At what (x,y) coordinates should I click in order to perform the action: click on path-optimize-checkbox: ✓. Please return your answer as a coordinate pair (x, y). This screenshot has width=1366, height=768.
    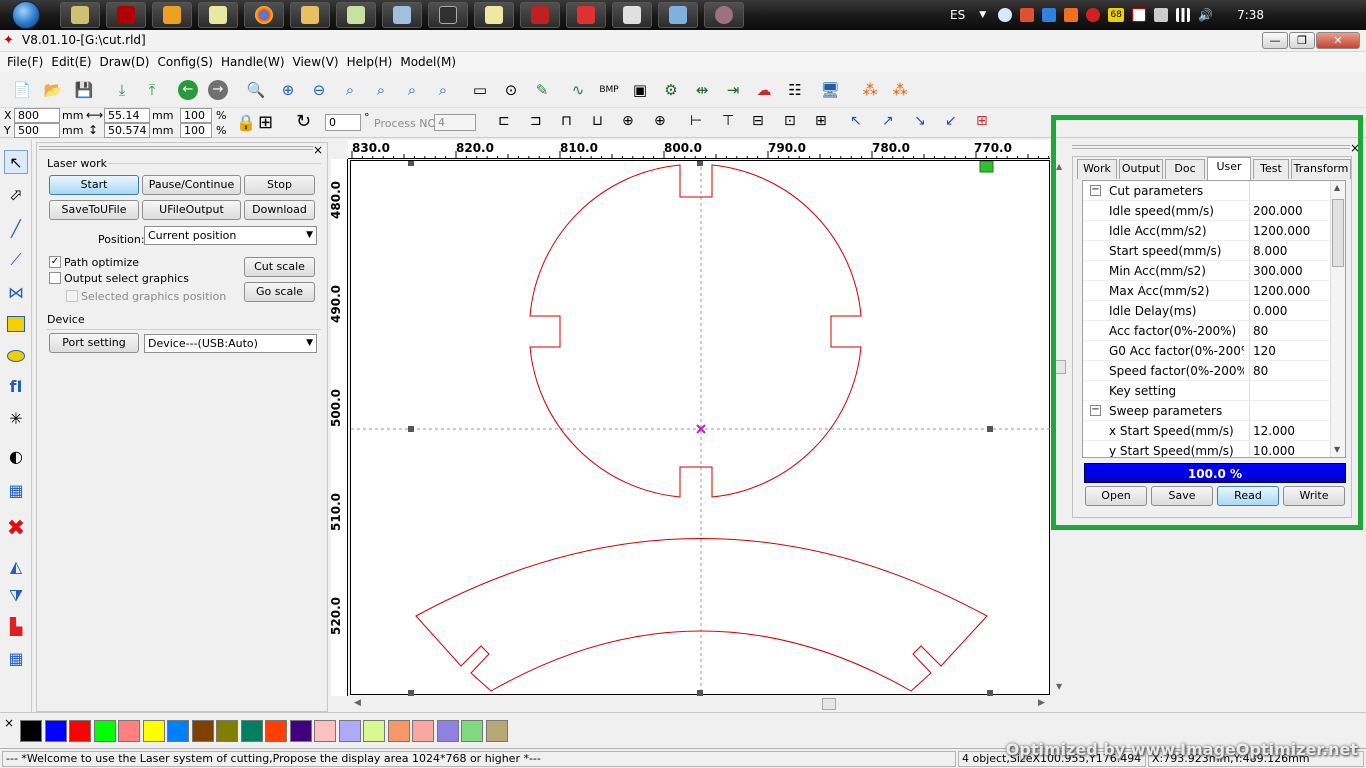
    Looking at the image, I should click on (55, 262).